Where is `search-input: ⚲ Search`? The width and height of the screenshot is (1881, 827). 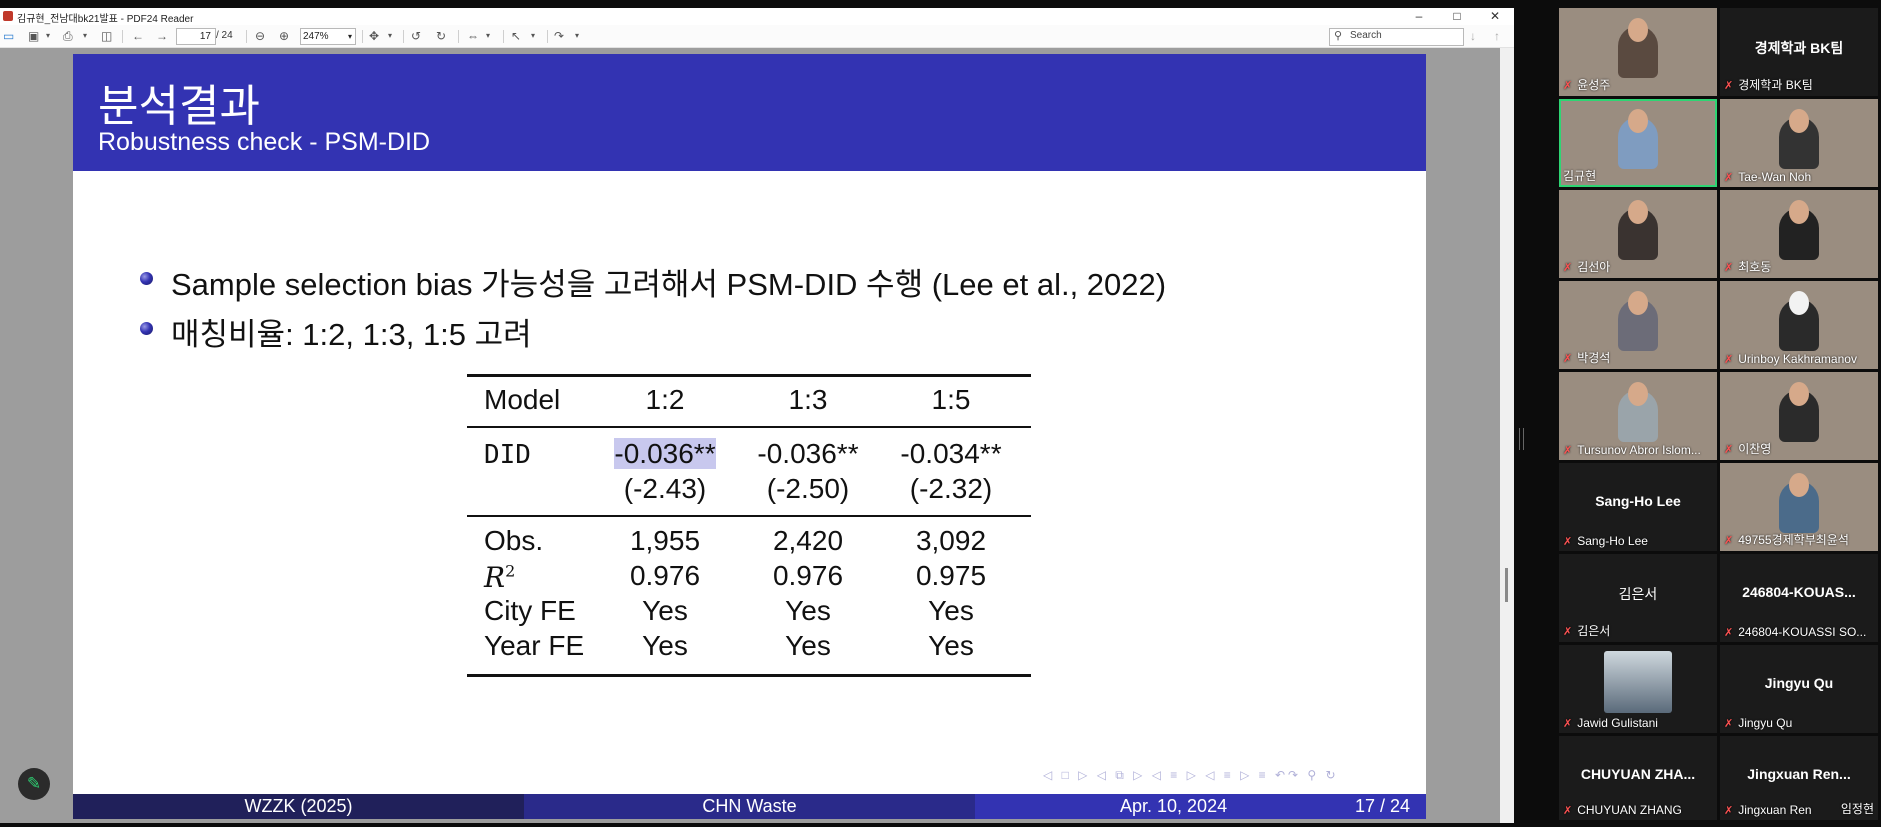 search-input: ⚲ Search is located at coordinates (1396, 37).